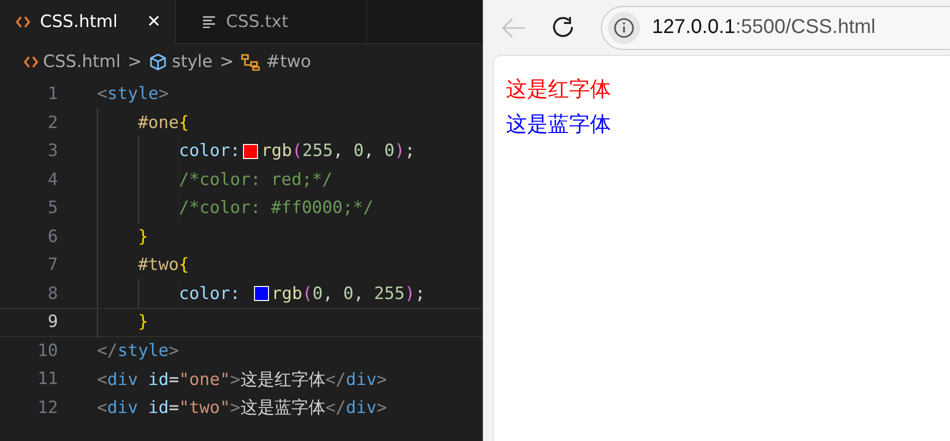  I want to click on structure-icon, so click(250, 62).